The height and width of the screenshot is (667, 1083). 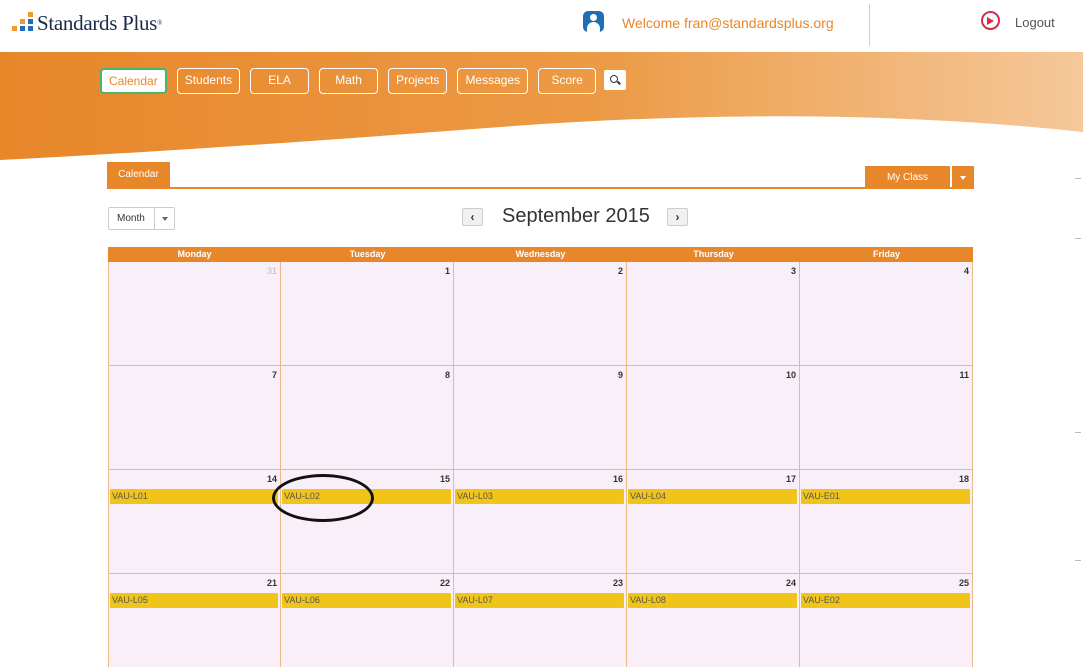 What do you see at coordinates (367, 313) in the screenshot?
I see `calendar-day-cell: 1` at bounding box center [367, 313].